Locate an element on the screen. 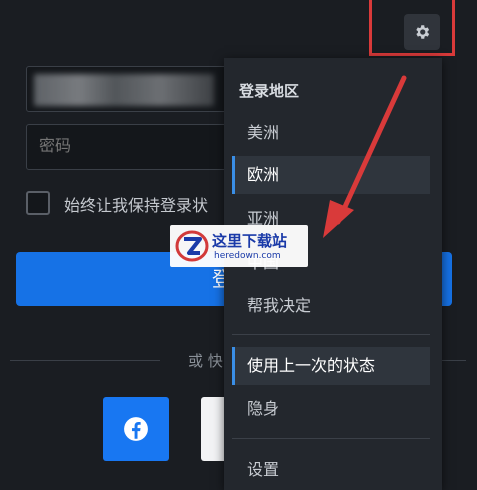  menu-item-use-last-status: 使用上一次的状态 is located at coordinates (331, 366).